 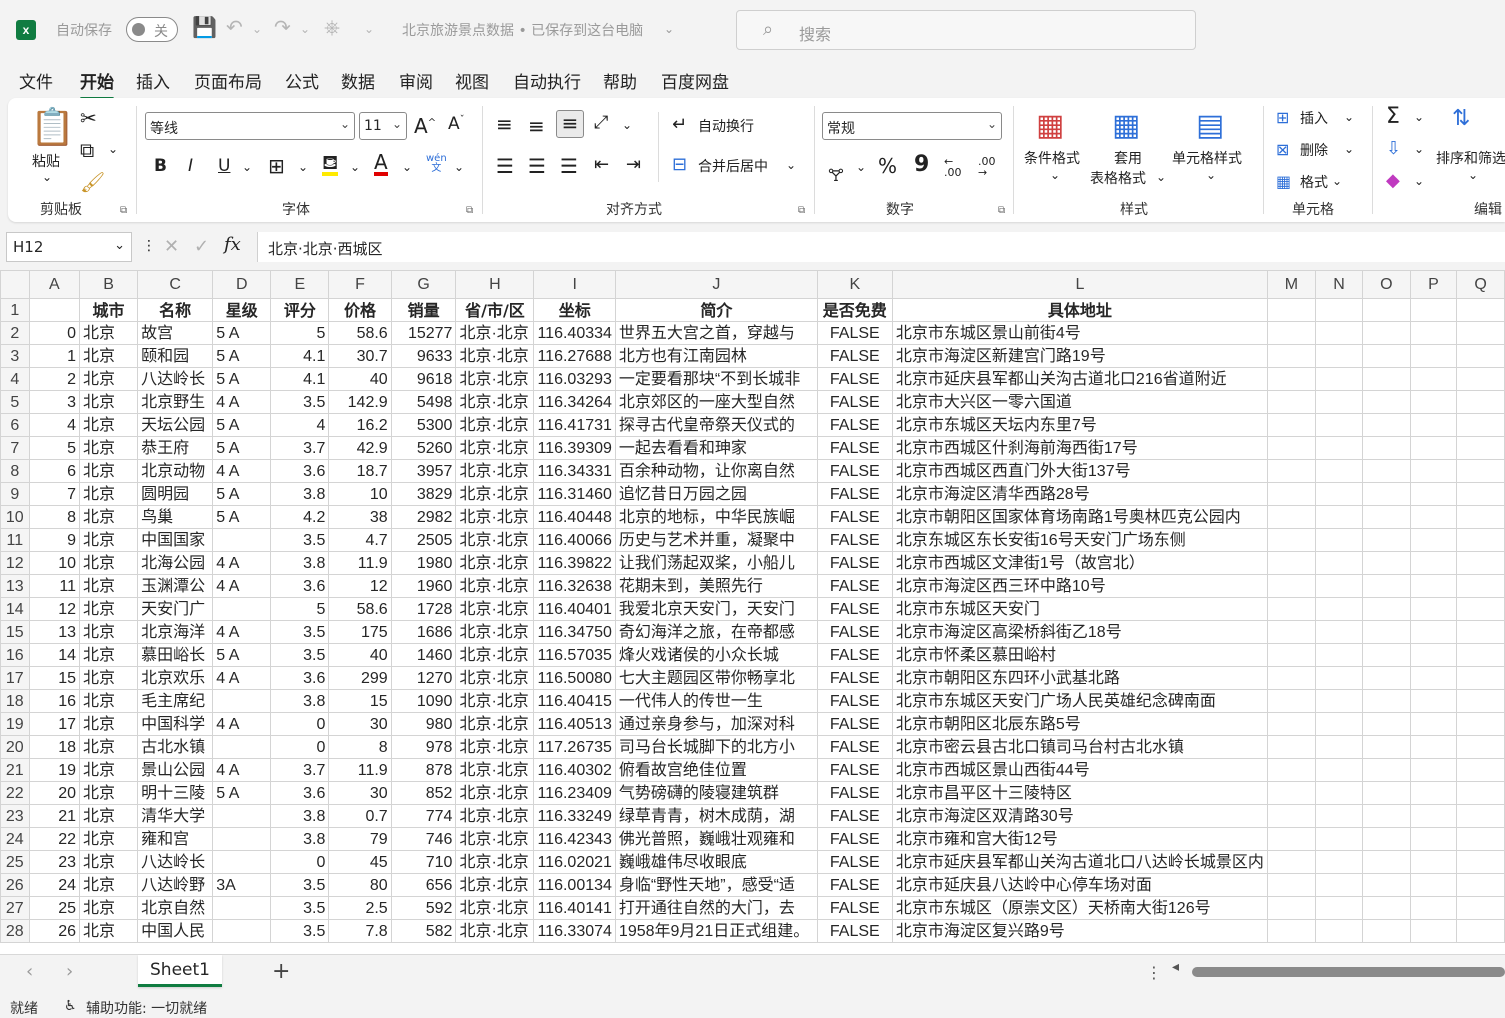 I want to click on cell: 销量, so click(x=423, y=310).